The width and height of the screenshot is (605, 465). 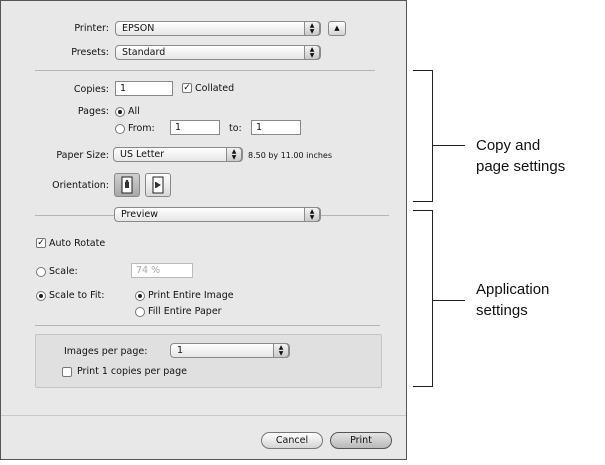 I want to click on print-button: Print, so click(x=361, y=440).